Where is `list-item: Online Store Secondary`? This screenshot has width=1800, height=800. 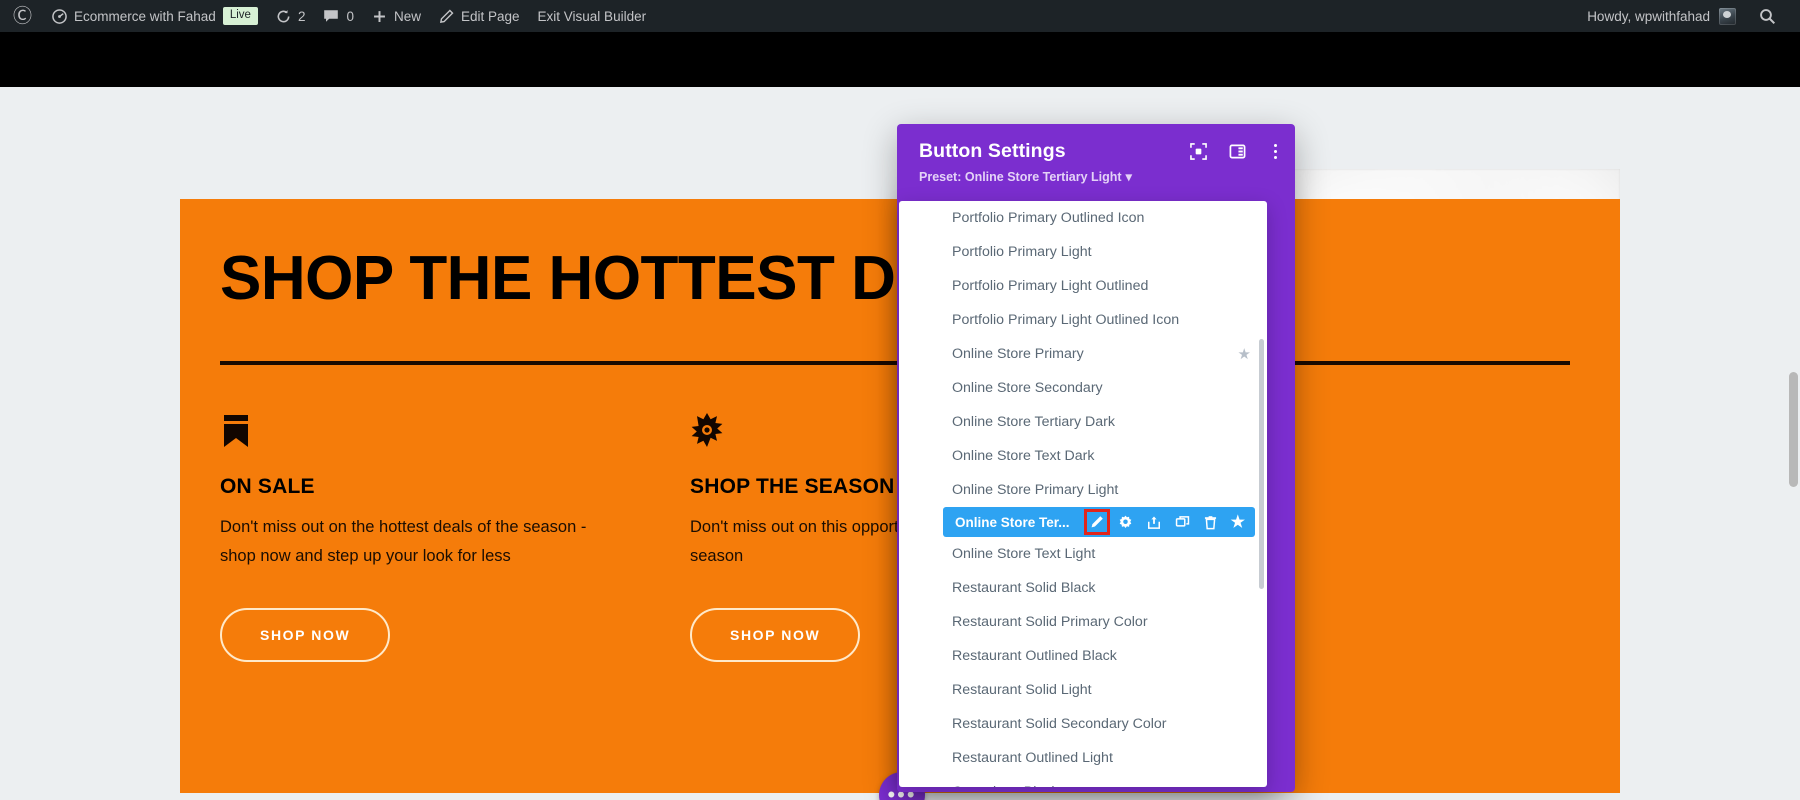 list-item: Online Store Secondary is located at coordinates (1083, 388).